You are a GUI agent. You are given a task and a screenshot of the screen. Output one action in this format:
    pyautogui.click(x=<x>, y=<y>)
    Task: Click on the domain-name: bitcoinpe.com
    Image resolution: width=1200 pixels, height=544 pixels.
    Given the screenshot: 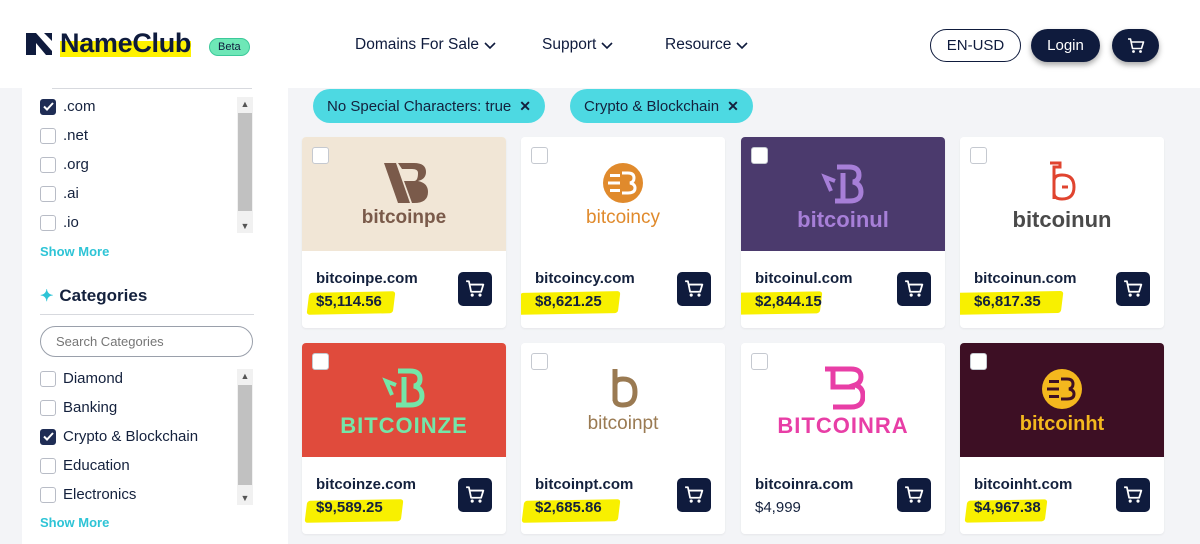 What is the action you would take?
    pyautogui.click(x=367, y=278)
    